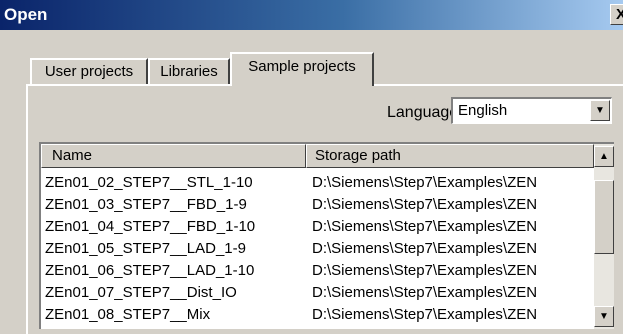 This screenshot has height=334, width=623. What do you see at coordinates (149, 182) in the screenshot?
I see `project-name: ZEn01_02_STEP7__STL_1-10` at bounding box center [149, 182].